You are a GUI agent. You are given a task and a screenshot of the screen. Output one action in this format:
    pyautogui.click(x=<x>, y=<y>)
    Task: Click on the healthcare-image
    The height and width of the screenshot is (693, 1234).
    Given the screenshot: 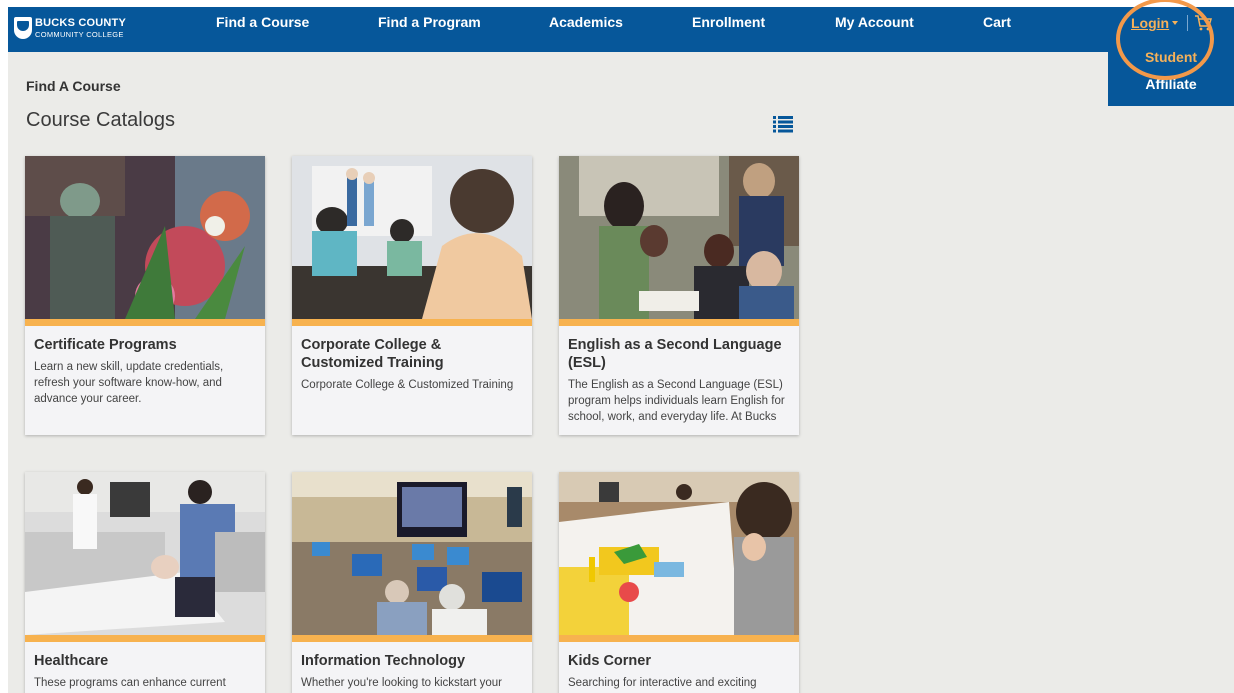 What is the action you would take?
    pyautogui.click(x=145, y=553)
    